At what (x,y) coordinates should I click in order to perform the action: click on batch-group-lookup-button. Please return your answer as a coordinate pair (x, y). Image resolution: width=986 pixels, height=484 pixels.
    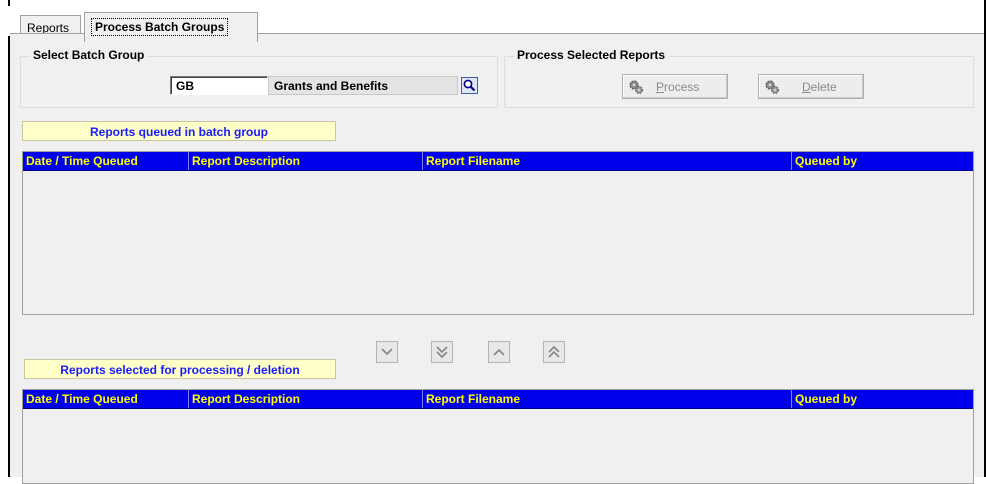
    Looking at the image, I should click on (469, 85).